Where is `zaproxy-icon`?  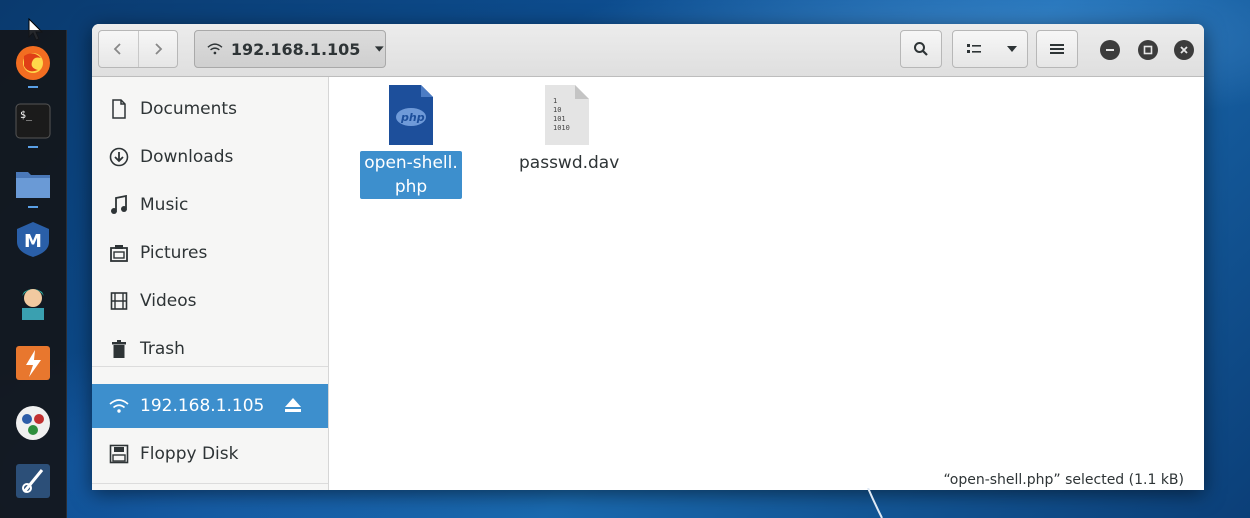 zaproxy-icon is located at coordinates (33, 481).